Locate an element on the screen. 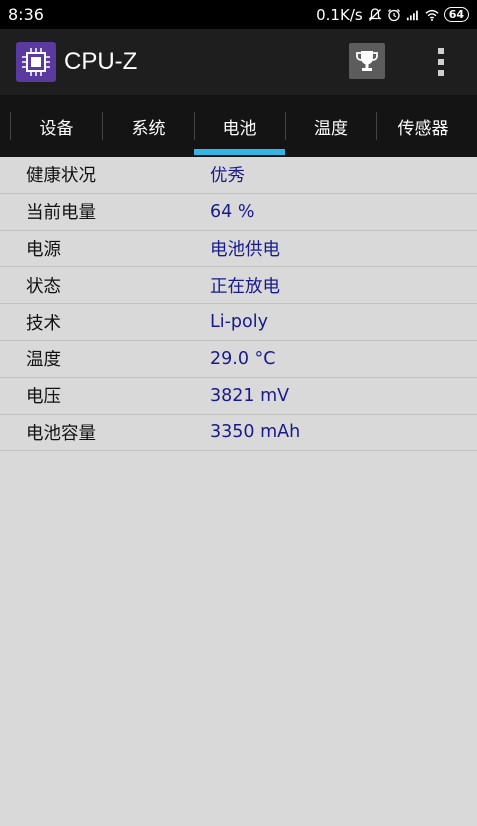 The height and width of the screenshot is (826, 477). network-speed: 0.1K/s is located at coordinates (339, 14).